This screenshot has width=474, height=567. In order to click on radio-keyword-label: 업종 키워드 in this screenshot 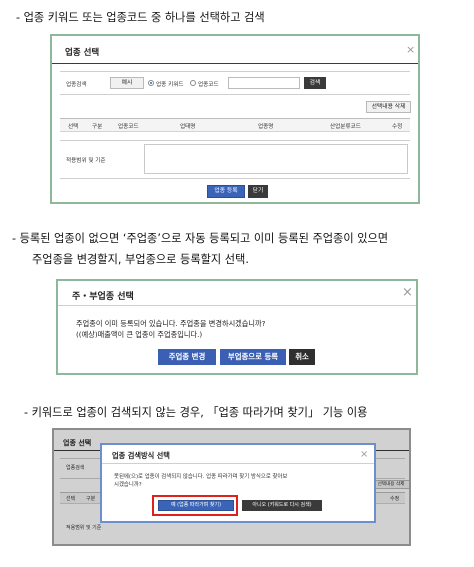, I will do `click(170, 85)`.